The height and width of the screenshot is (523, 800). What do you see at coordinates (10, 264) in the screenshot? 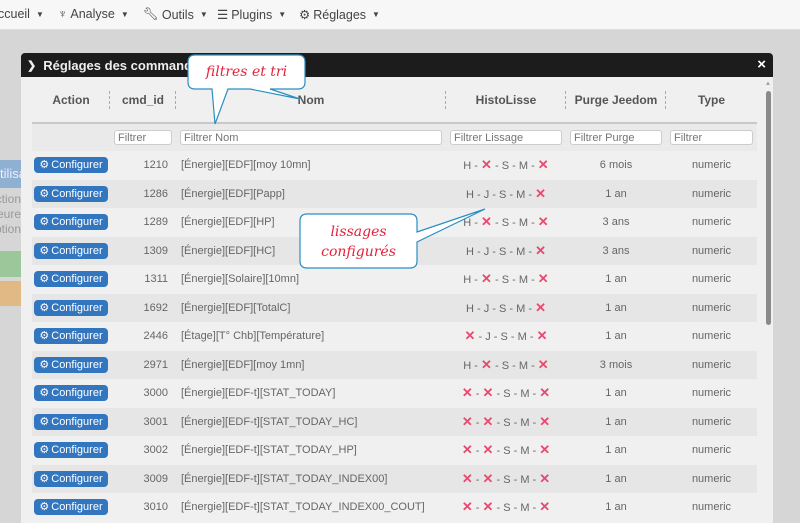
I see `background-green-block` at bounding box center [10, 264].